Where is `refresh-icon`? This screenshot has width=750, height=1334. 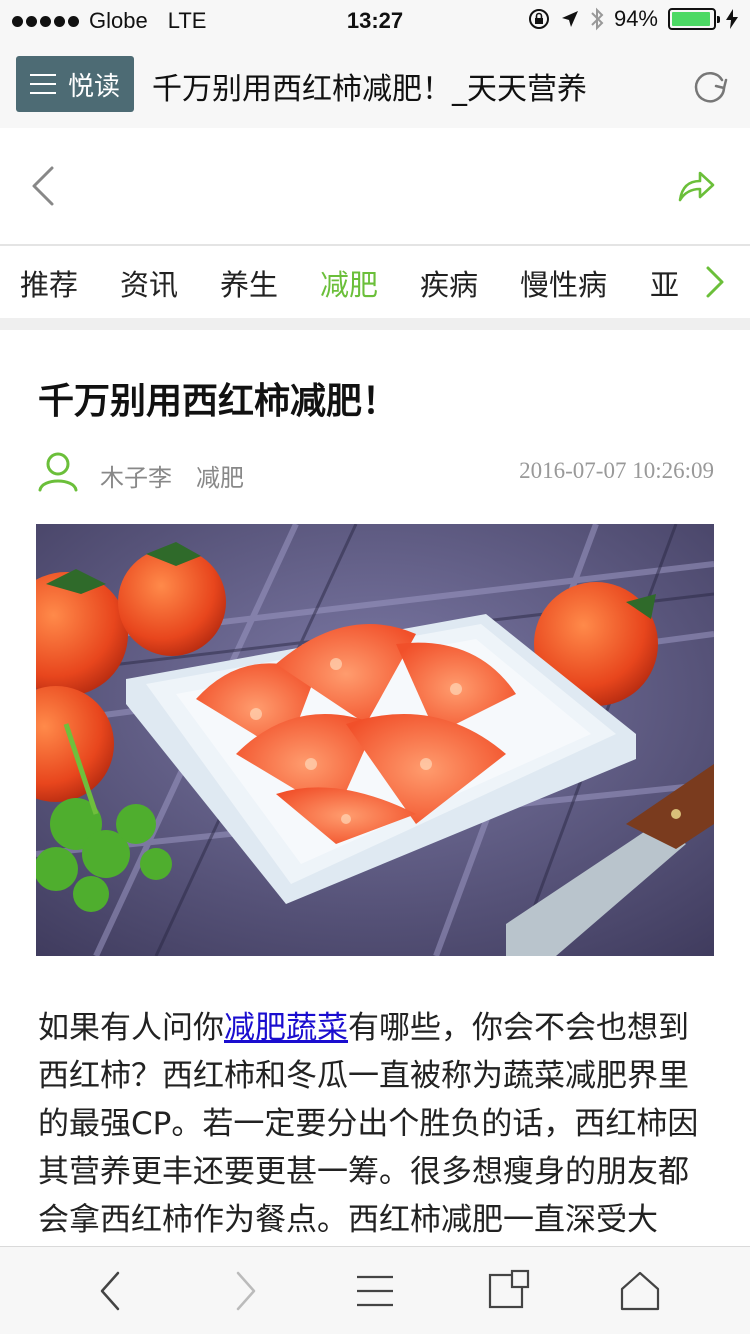 refresh-icon is located at coordinates (710, 86).